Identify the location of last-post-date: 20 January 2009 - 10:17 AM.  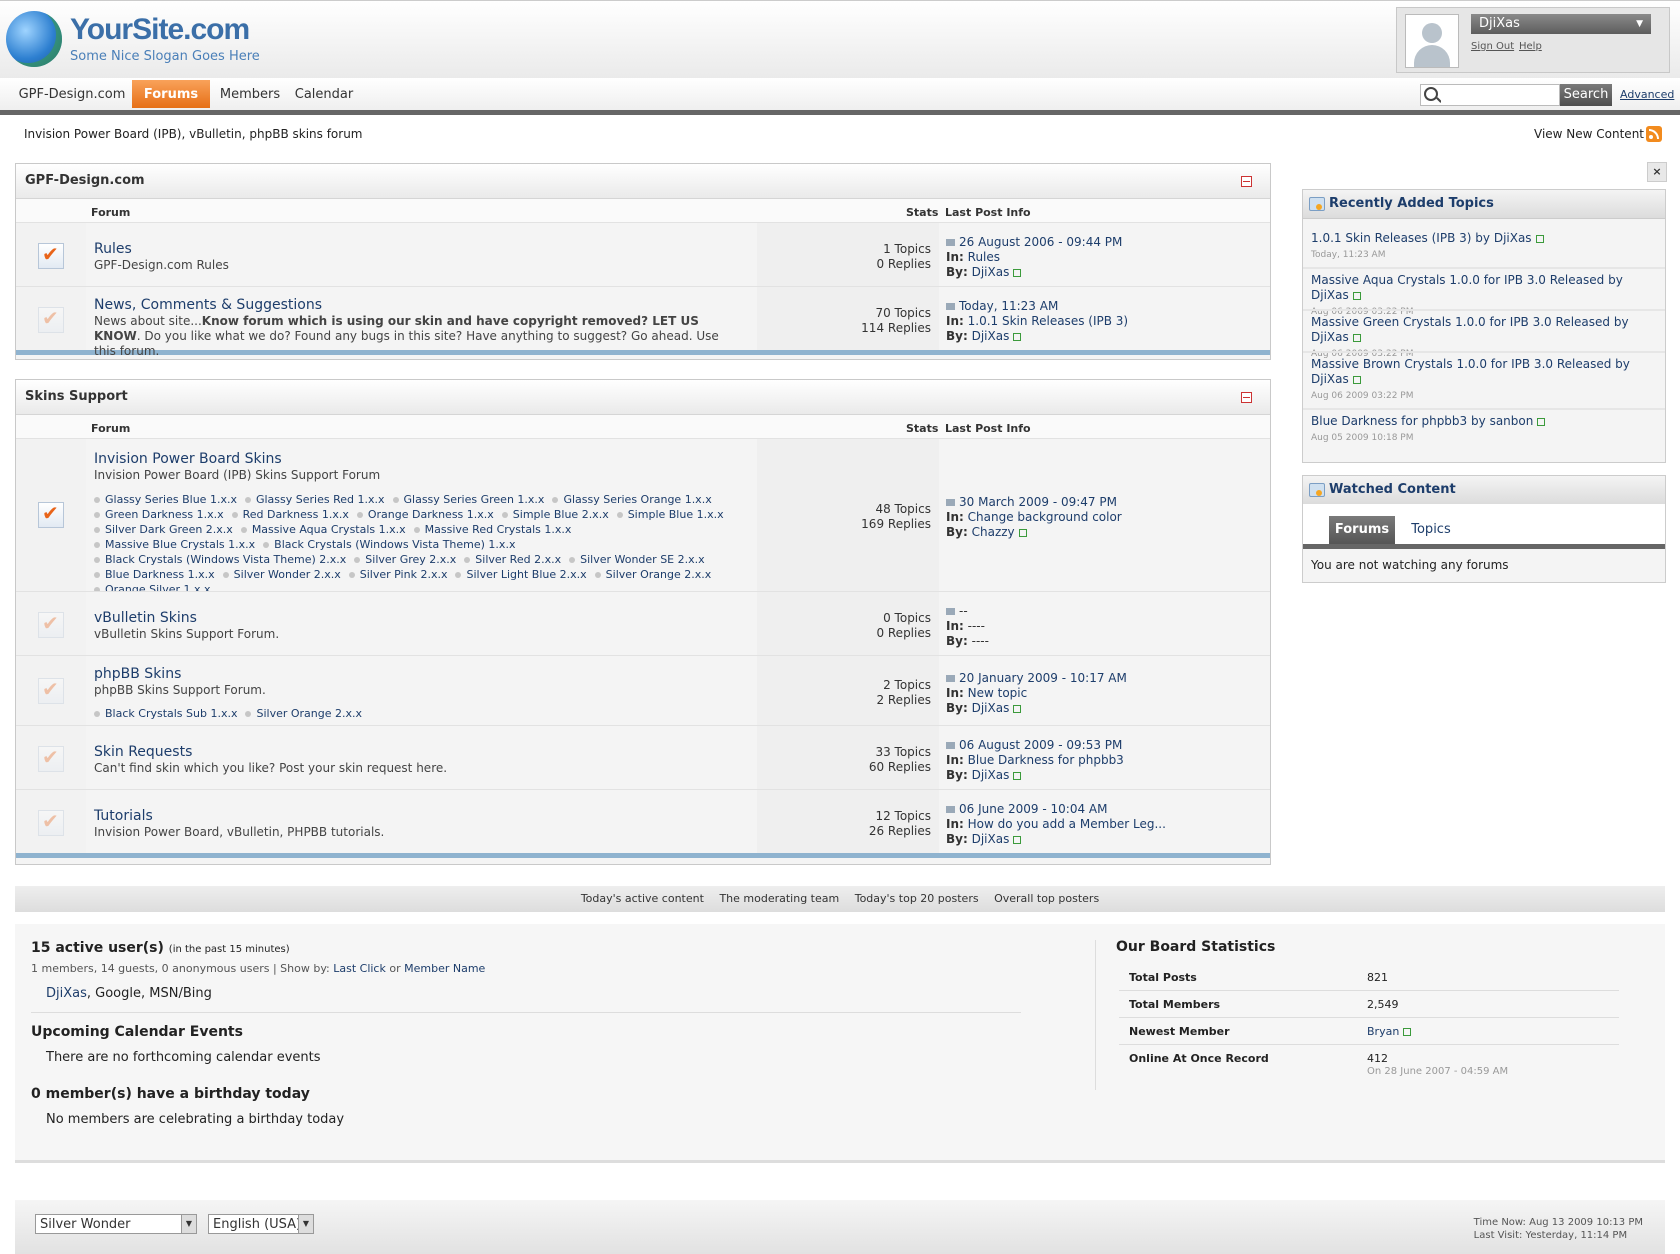
(1043, 678).